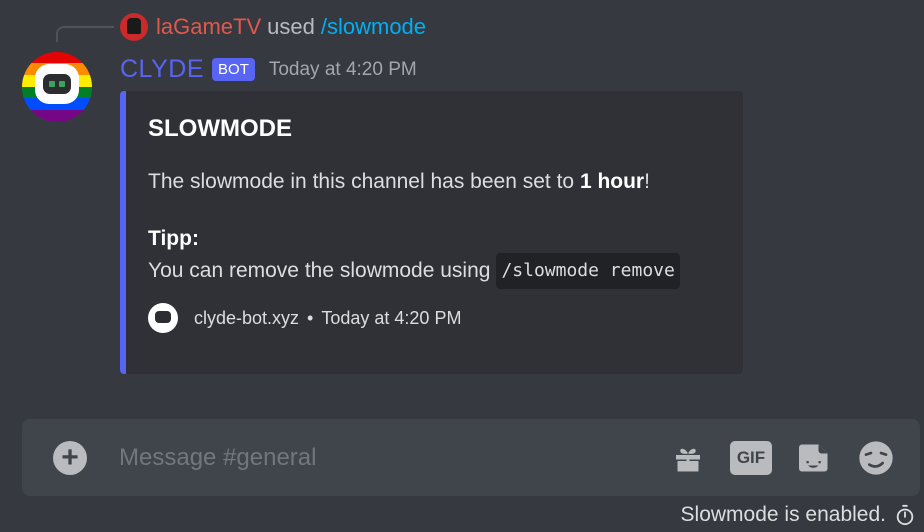 Image resolution: width=924 pixels, height=532 pixels. What do you see at coordinates (233, 69) in the screenshot?
I see `bot-tag: BOT` at bounding box center [233, 69].